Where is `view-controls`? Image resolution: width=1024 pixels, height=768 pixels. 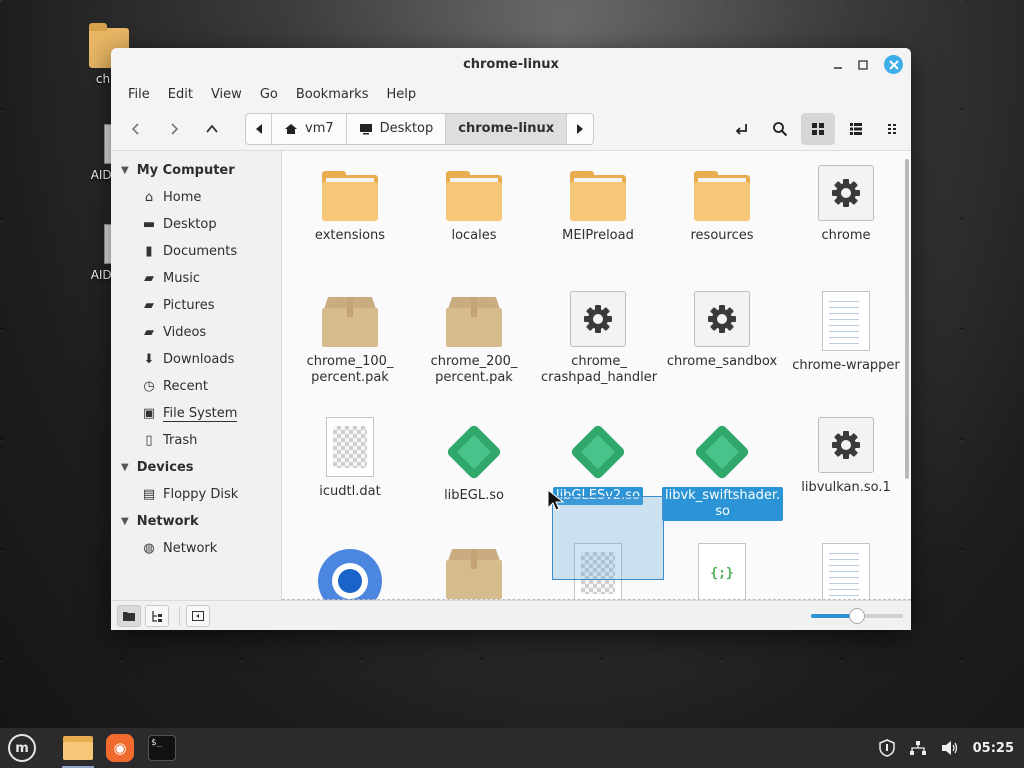
view-controls is located at coordinates (816, 129).